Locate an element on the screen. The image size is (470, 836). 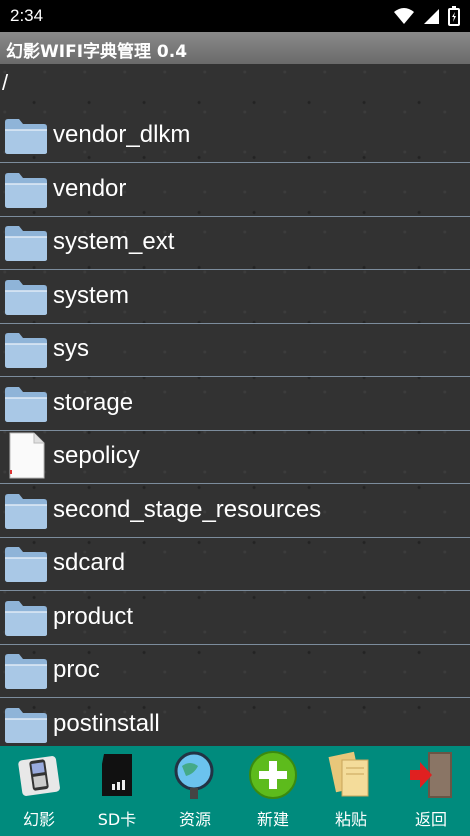
sdcard-button: SD卡 is located at coordinates (117, 791).